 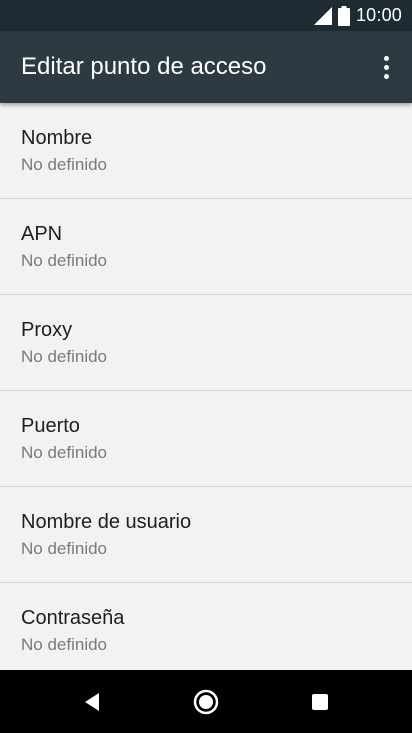 What do you see at coordinates (106, 522) in the screenshot?
I see `setting-title: Nombre de usuario` at bounding box center [106, 522].